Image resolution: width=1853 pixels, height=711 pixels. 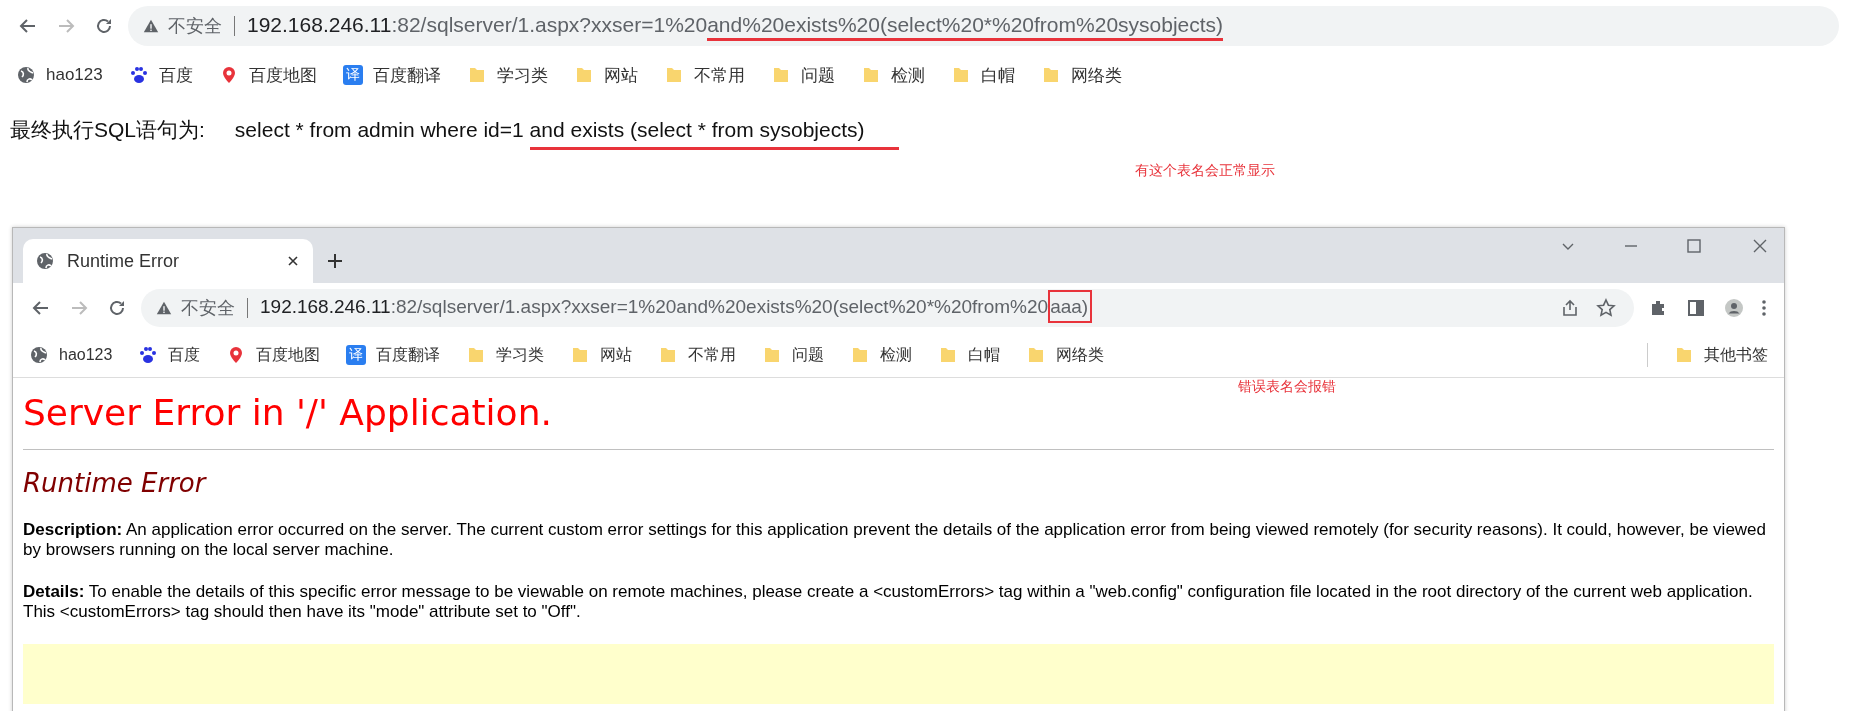 What do you see at coordinates (566, 135) in the screenshot?
I see `sql-statement: select * from admin where id=1 and exists (select * from sysobjects)` at bounding box center [566, 135].